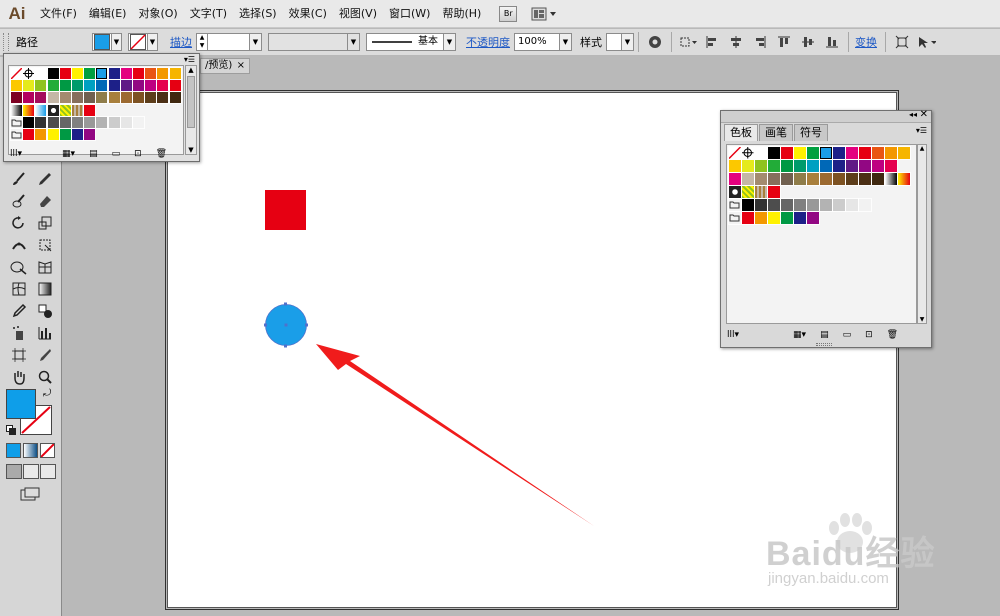  Describe the element at coordinates (45, 245) in the screenshot. I see `free-transform-tool` at that location.